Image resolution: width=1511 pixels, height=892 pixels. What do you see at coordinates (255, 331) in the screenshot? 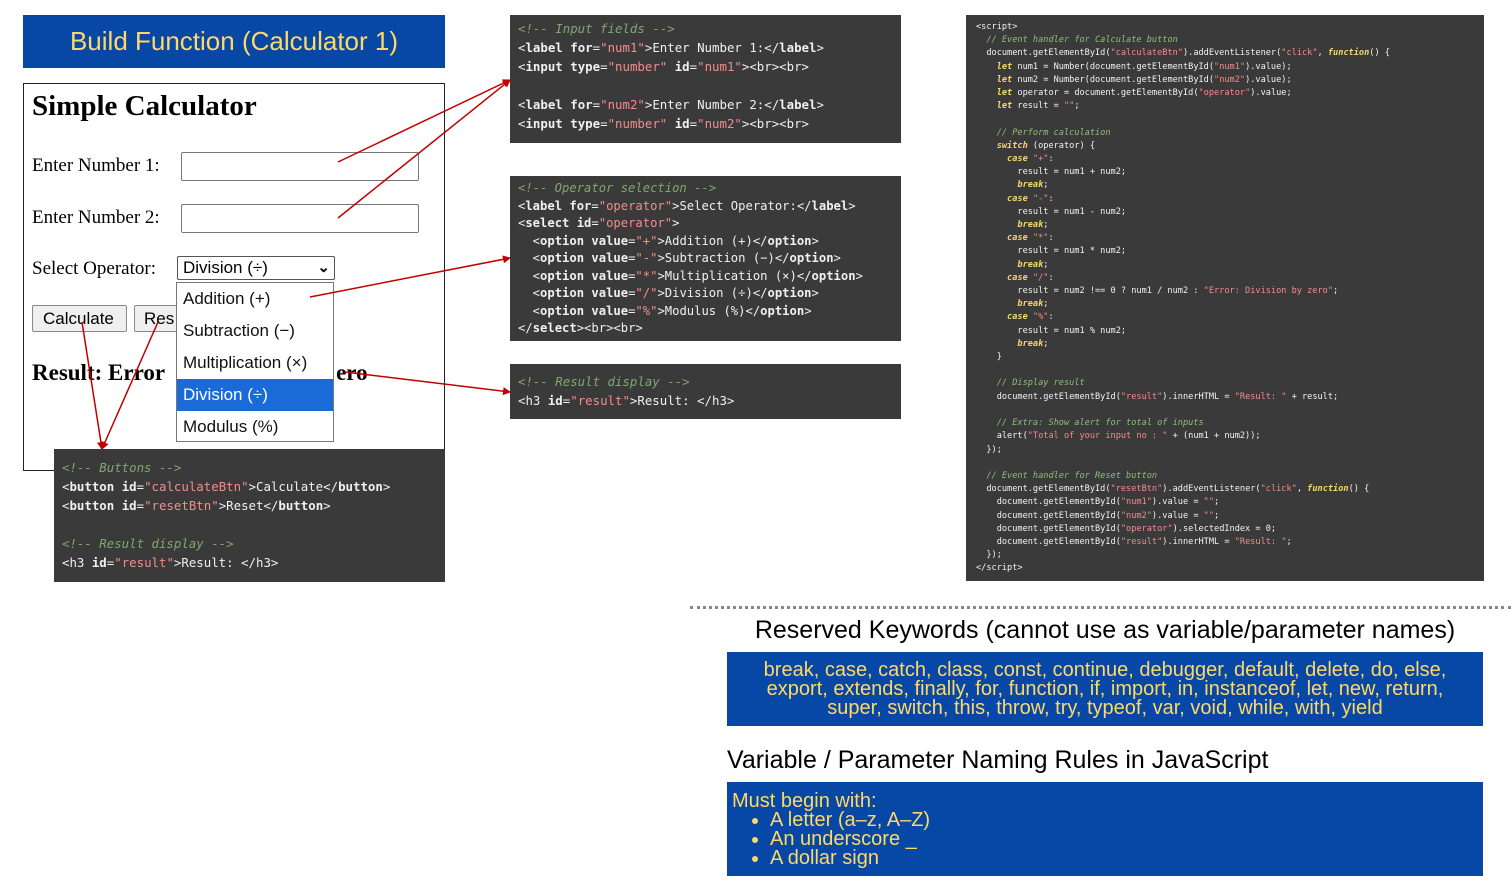
I see `option-subtraction: Subtraction (−)` at bounding box center [255, 331].